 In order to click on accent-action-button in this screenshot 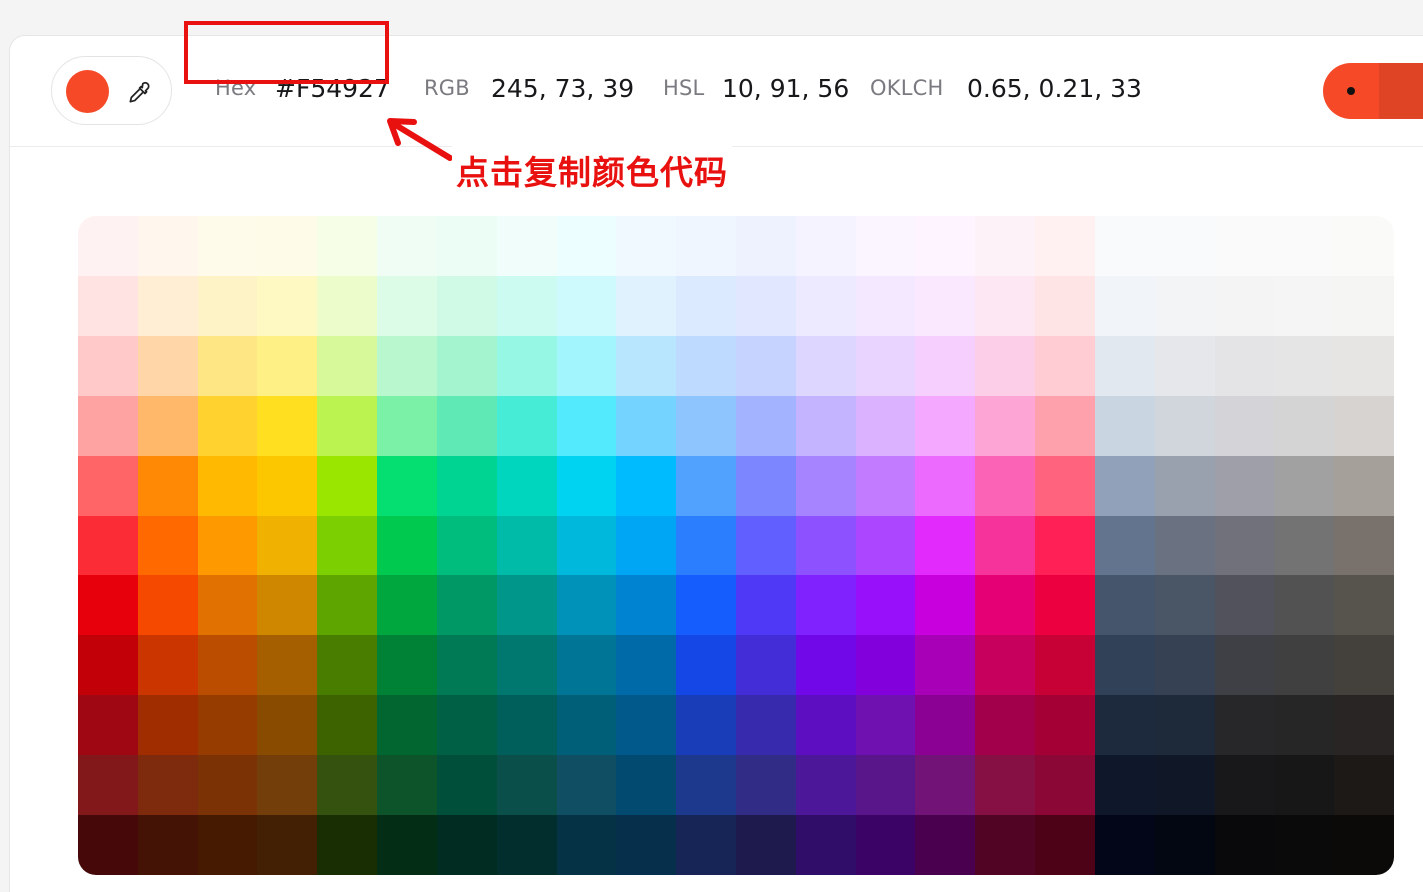, I will do `click(1373, 91)`.